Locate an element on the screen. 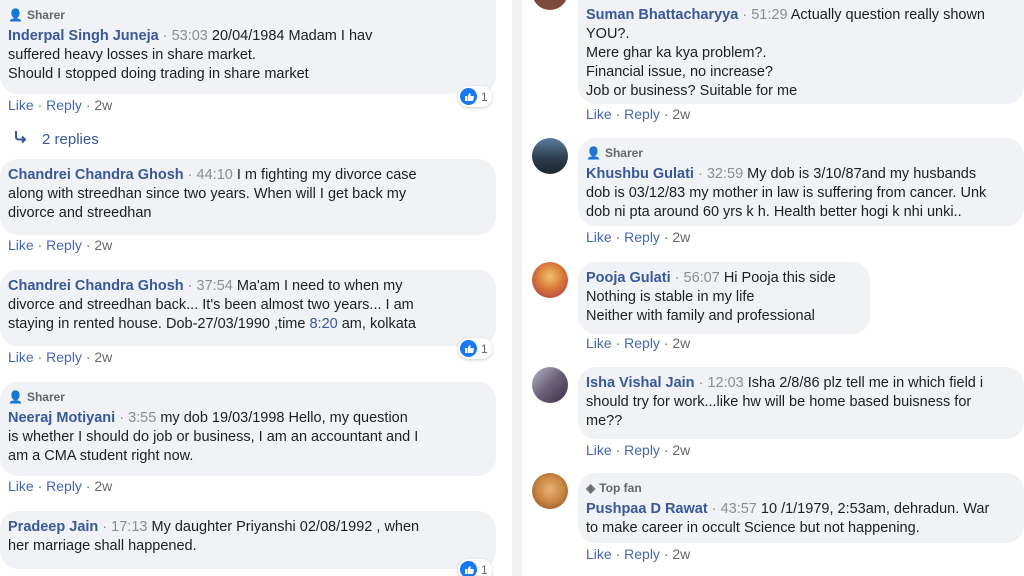 The image size is (1024, 576). comment-author: Khushbu Gulati is located at coordinates (640, 174).